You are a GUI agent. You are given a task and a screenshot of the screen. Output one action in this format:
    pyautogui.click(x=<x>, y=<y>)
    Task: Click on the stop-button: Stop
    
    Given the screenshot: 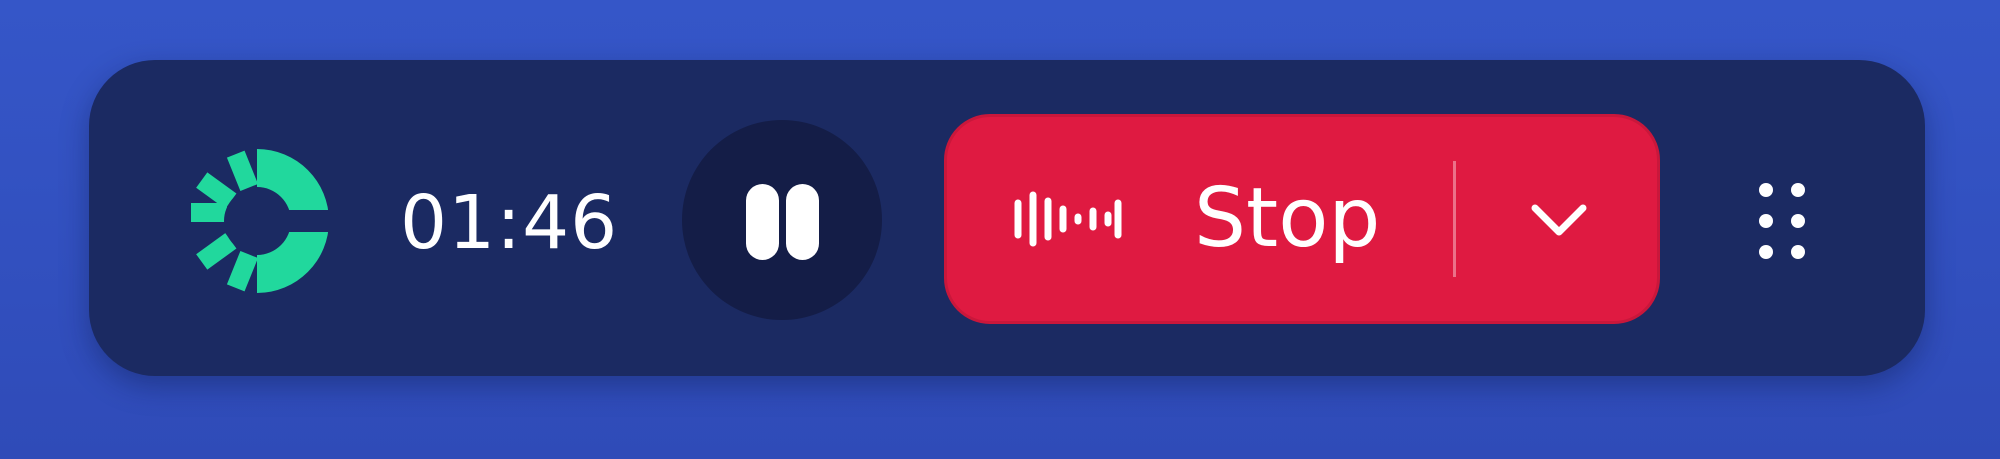 What is the action you would take?
    pyautogui.click(x=1199, y=219)
    